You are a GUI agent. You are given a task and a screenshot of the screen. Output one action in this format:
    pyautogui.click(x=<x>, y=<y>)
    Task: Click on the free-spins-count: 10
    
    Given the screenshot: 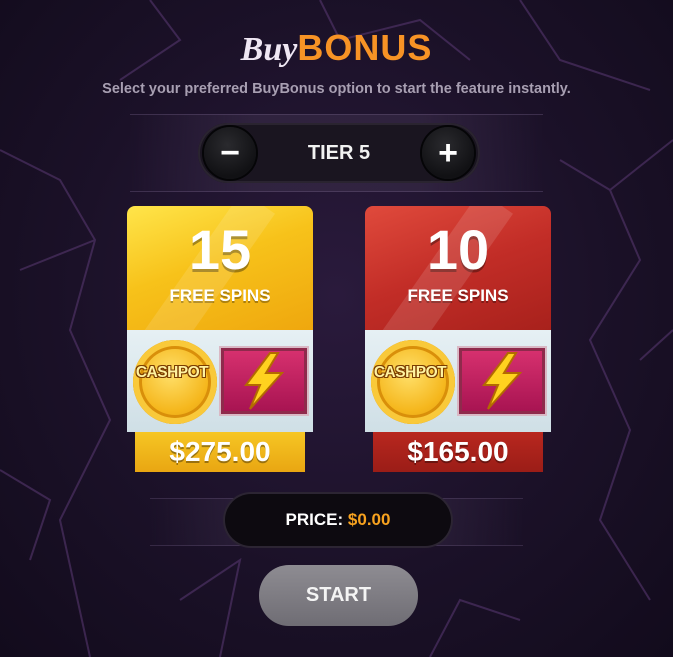 What is the action you would take?
    pyautogui.click(x=458, y=249)
    